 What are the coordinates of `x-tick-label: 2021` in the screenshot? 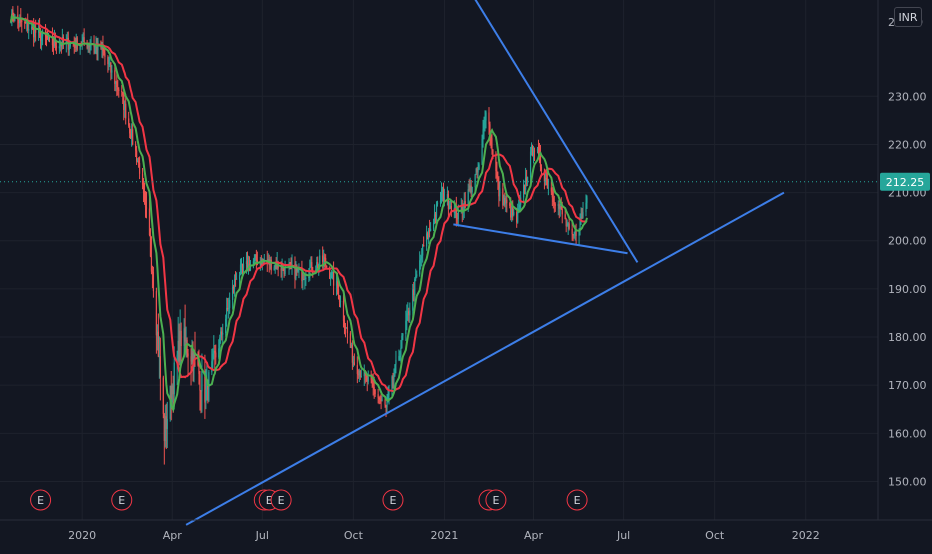 It's located at (444, 535).